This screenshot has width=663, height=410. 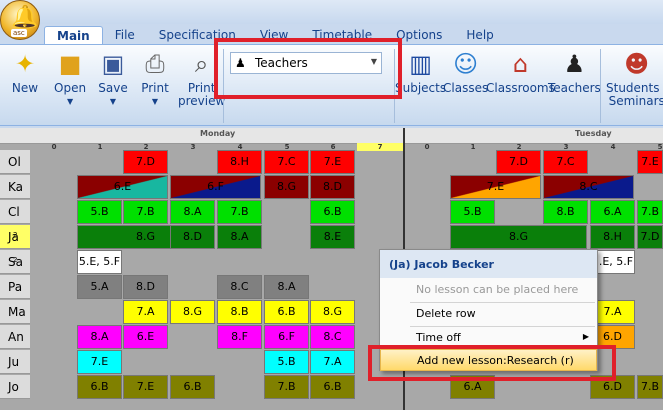 What do you see at coordinates (520, 72) in the screenshot?
I see `classrooms-button: ⌂ Classrooms` at bounding box center [520, 72].